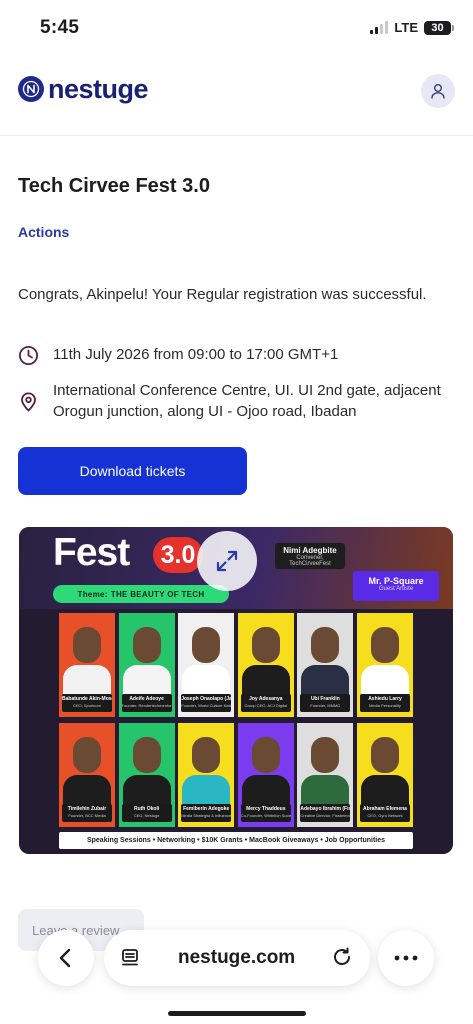 The width and height of the screenshot is (473, 1024). I want to click on actions-link: Actions, so click(43, 232).